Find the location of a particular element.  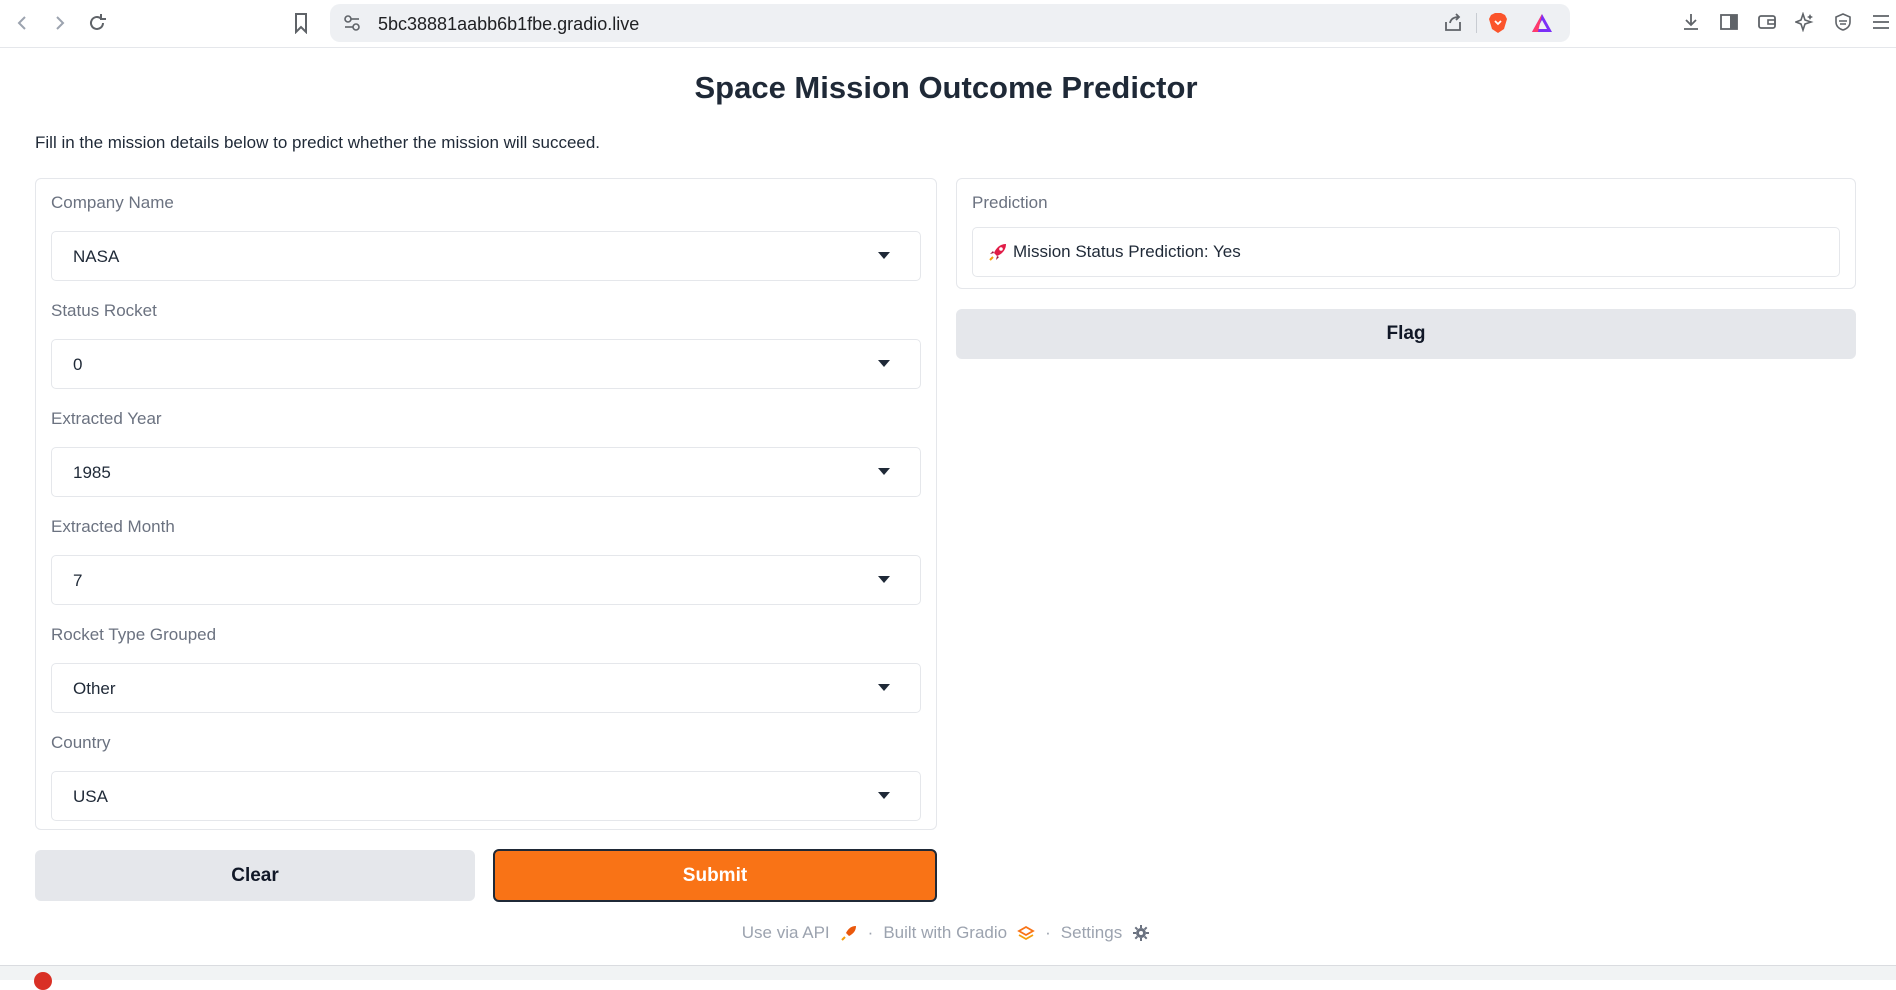

dropdown-value: USA is located at coordinates (90, 796).